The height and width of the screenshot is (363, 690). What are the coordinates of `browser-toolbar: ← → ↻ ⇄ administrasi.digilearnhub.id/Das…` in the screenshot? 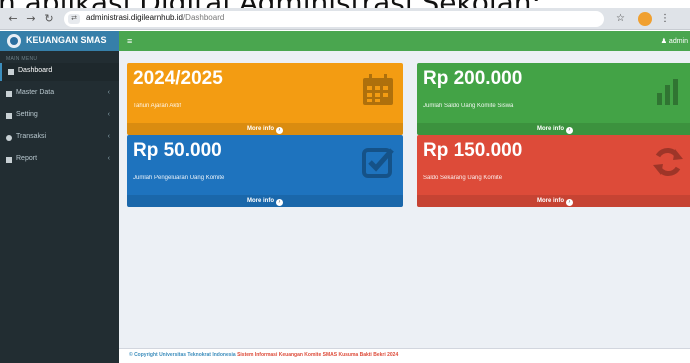 It's located at (345, 19).